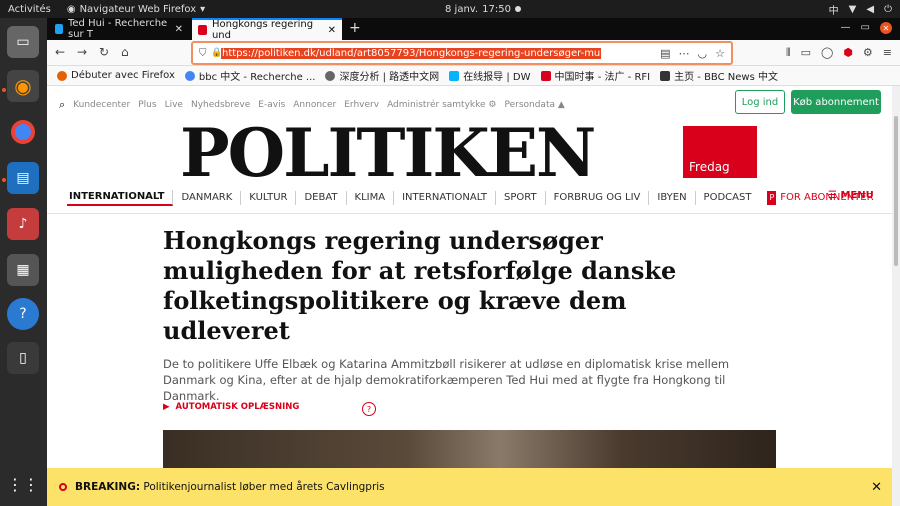 The height and width of the screenshot is (506, 900). I want to click on section-internationalt: INTERNATIONALT, so click(445, 198).